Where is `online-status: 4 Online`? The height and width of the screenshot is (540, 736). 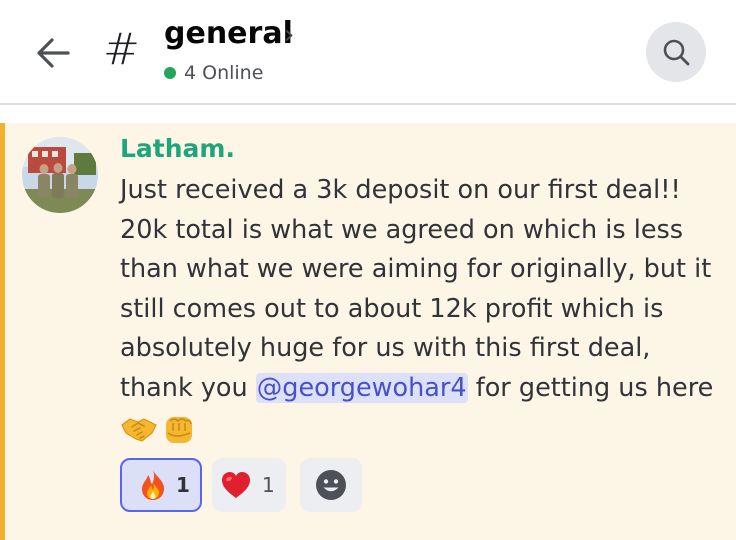 online-status: 4 Online is located at coordinates (213, 73).